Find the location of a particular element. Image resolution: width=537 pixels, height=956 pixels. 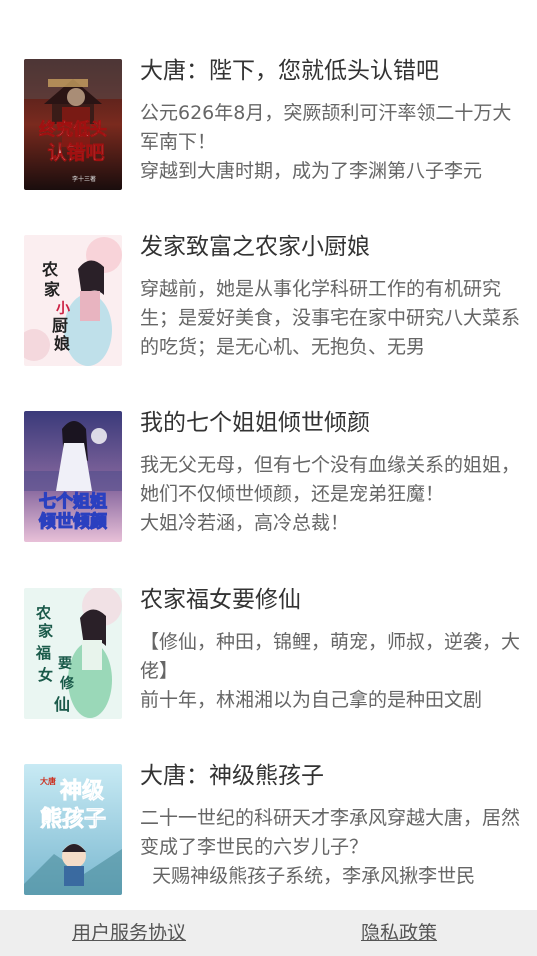

book-cover-image: 农 家 福 女 要 修 仙 is located at coordinates (73, 653).